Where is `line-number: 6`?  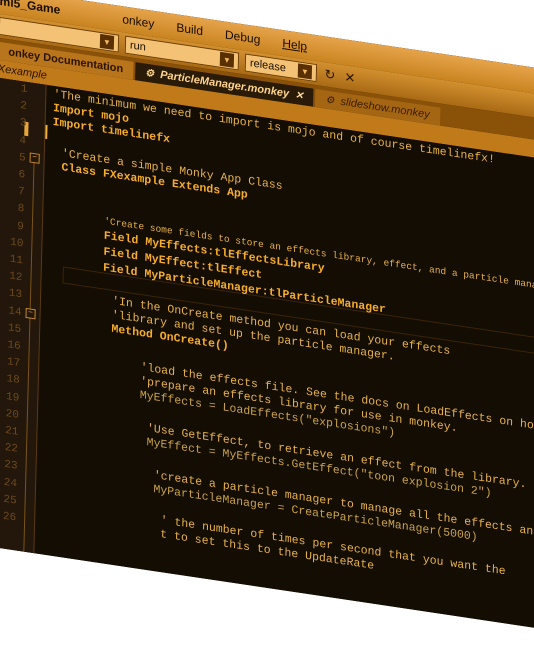
line-number: 6 is located at coordinates (22, 175).